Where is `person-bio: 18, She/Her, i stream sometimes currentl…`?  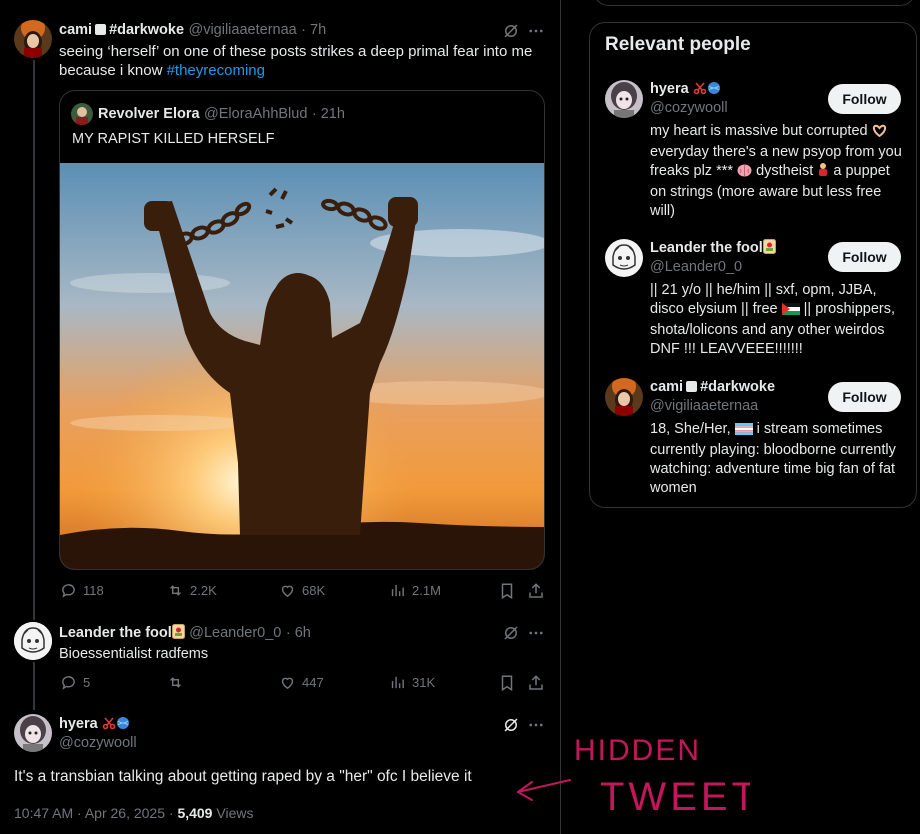
person-bio: 18, She/Her, i stream sometimes currentl… is located at coordinates (779, 459).